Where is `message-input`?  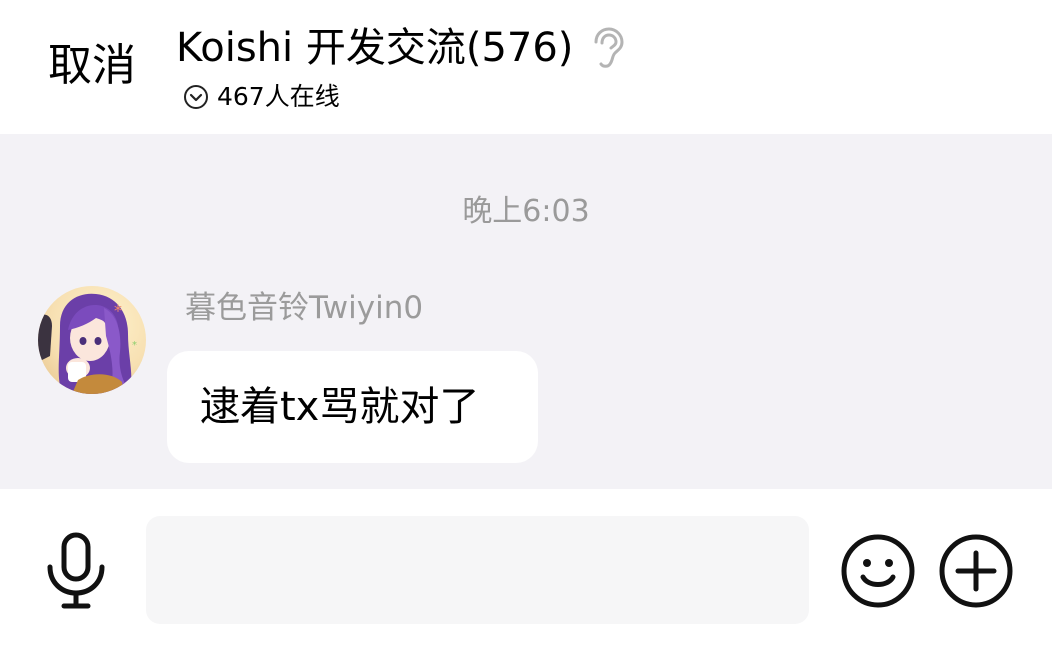
message-input is located at coordinates (477, 570).